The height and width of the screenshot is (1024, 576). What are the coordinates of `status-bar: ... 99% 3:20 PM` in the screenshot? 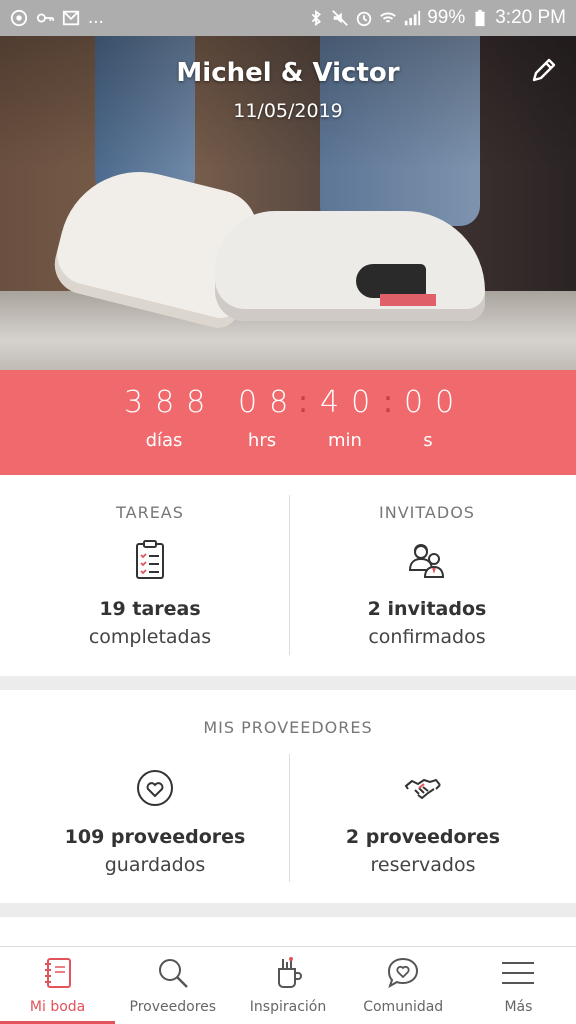 It's located at (288, 18).